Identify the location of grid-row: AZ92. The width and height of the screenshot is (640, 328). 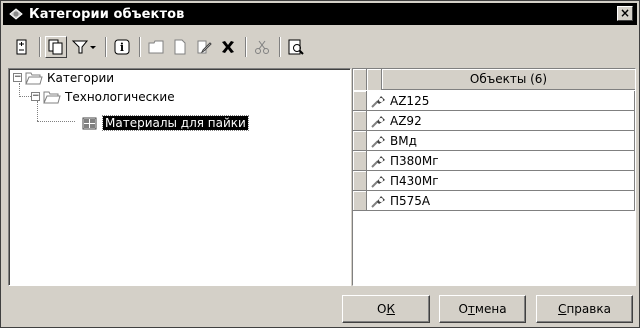
(494, 121).